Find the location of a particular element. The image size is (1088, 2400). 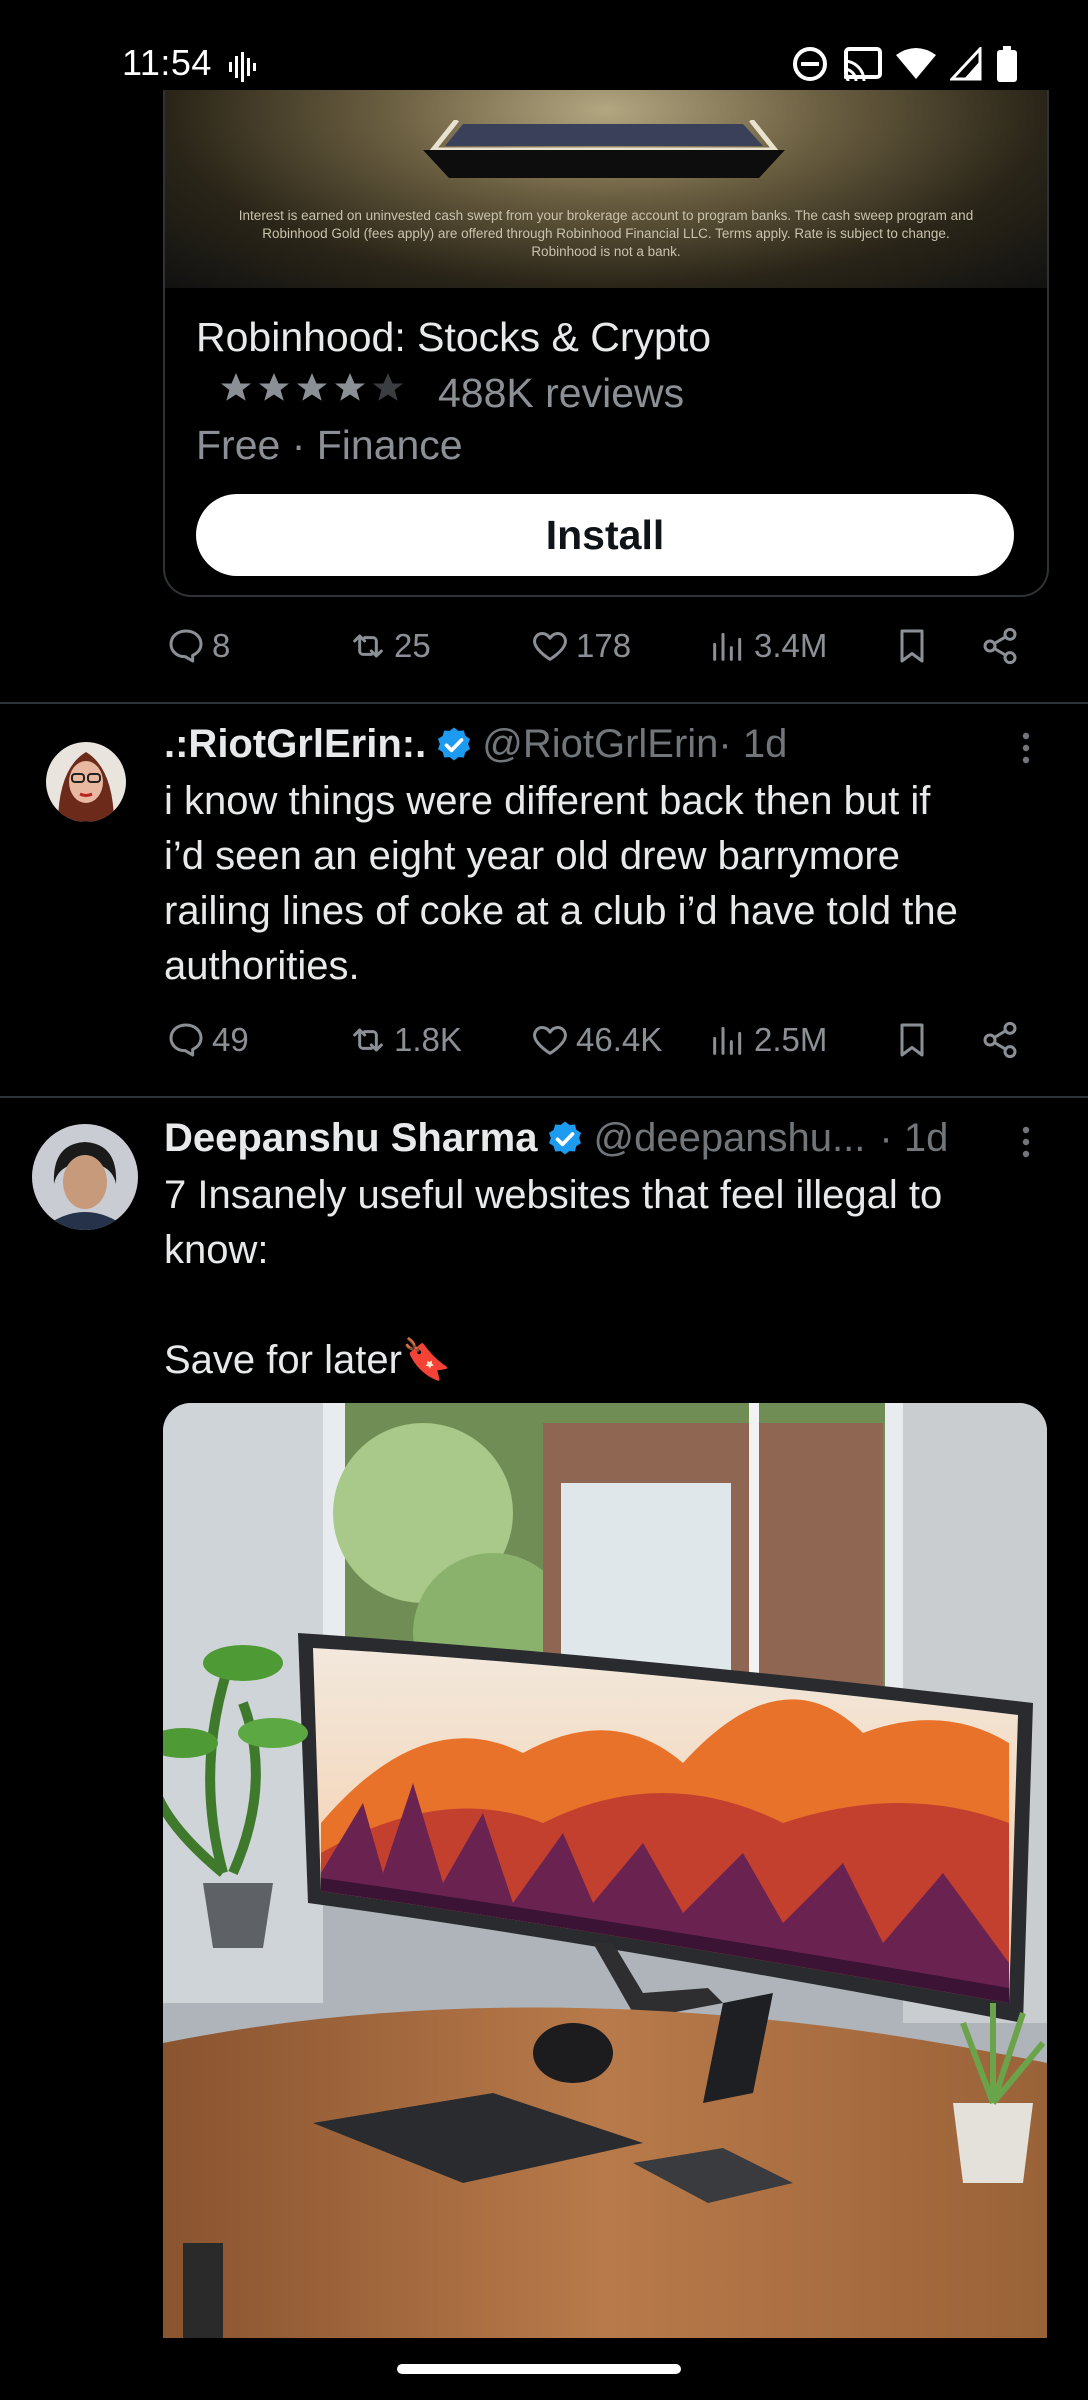

cast-icon is located at coordinates (862, 64).